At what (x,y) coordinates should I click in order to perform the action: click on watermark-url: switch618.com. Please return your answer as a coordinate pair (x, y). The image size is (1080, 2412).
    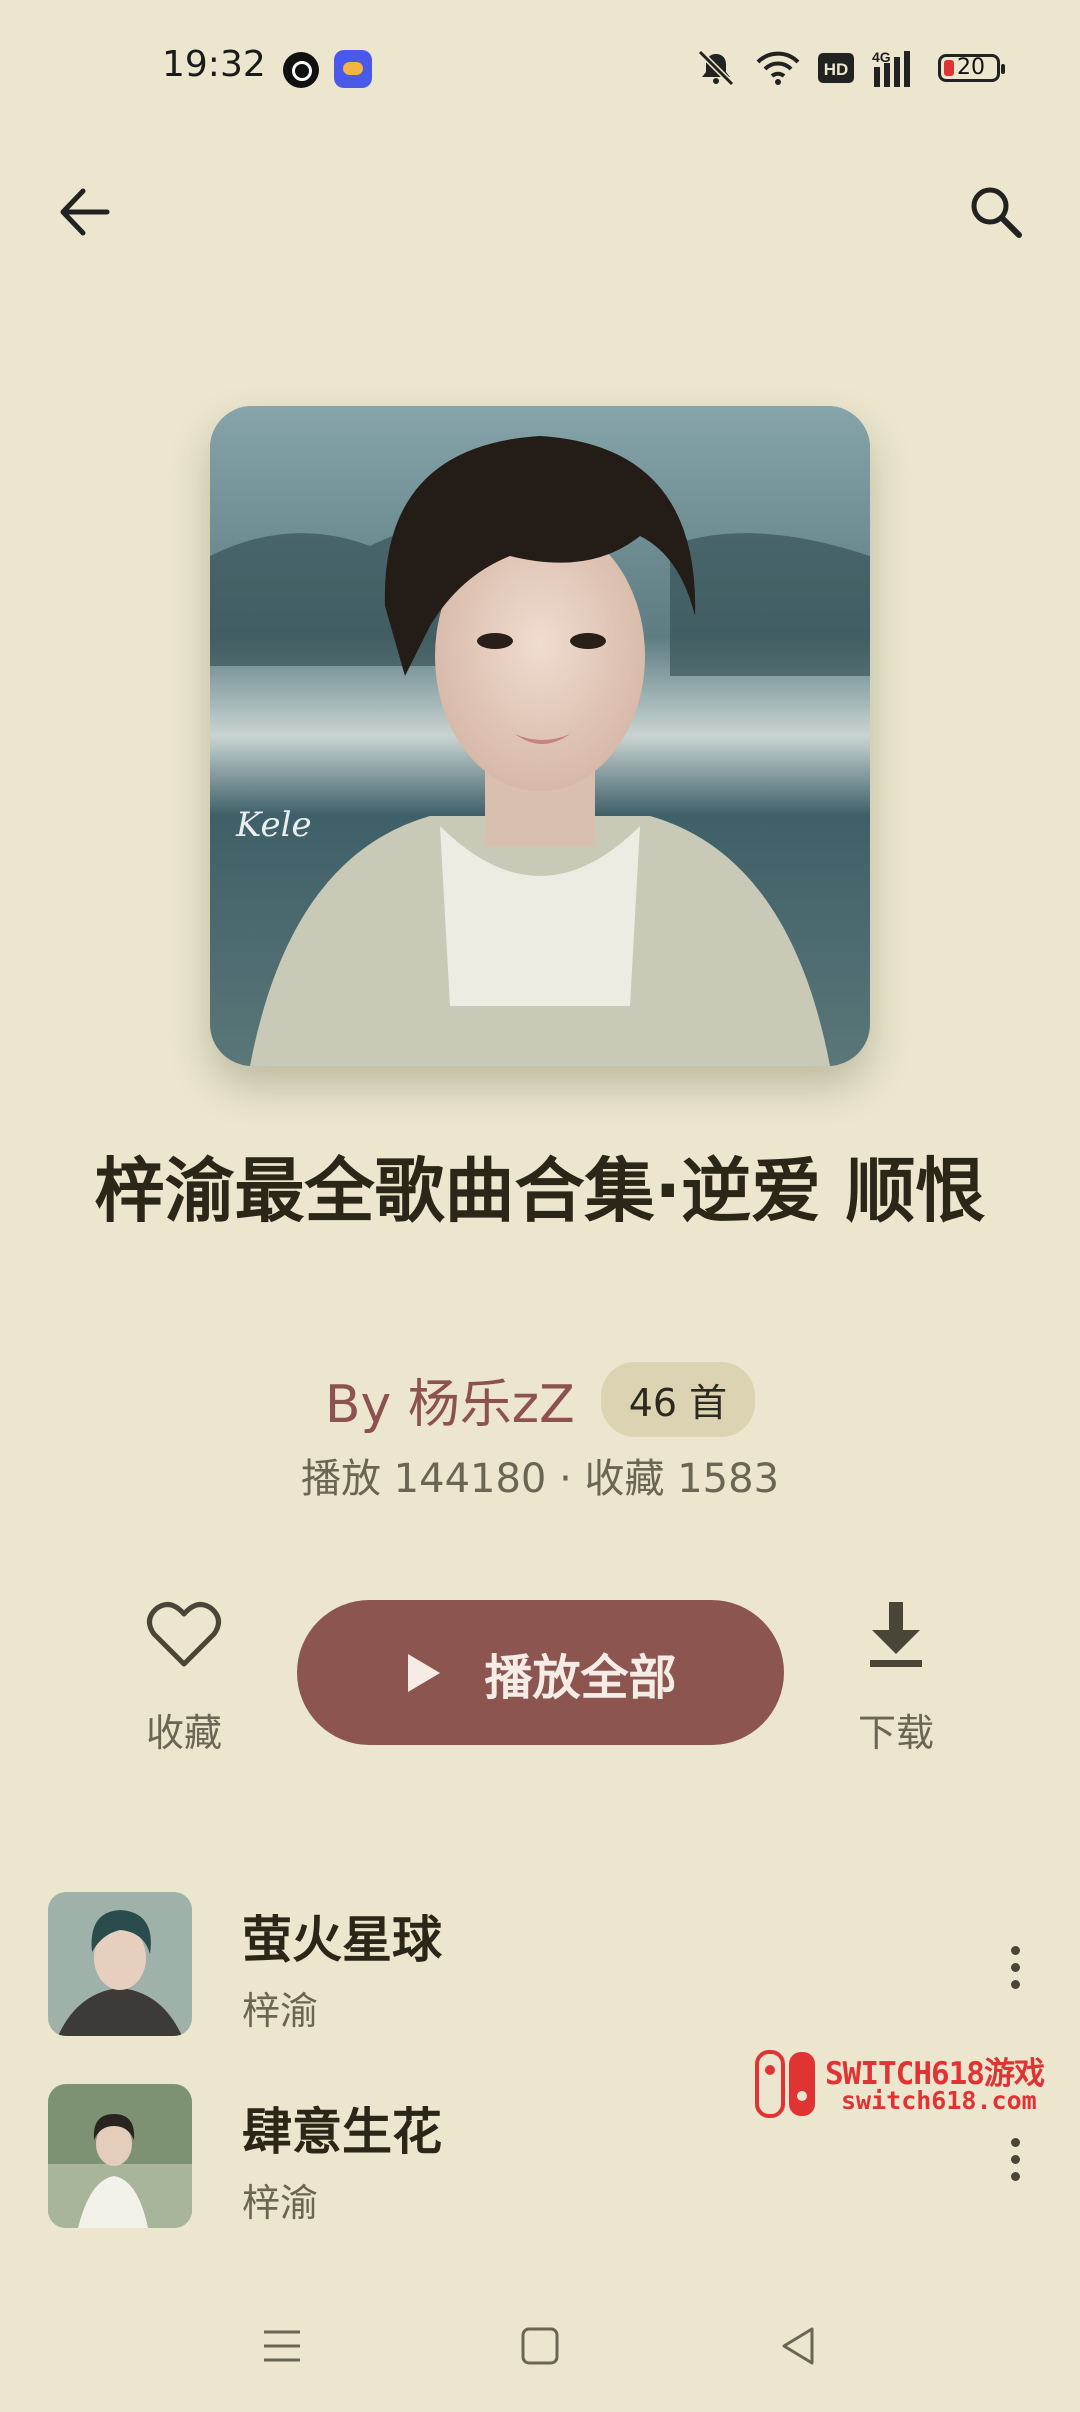
    Looking at the image, I should click on (939, 2100).